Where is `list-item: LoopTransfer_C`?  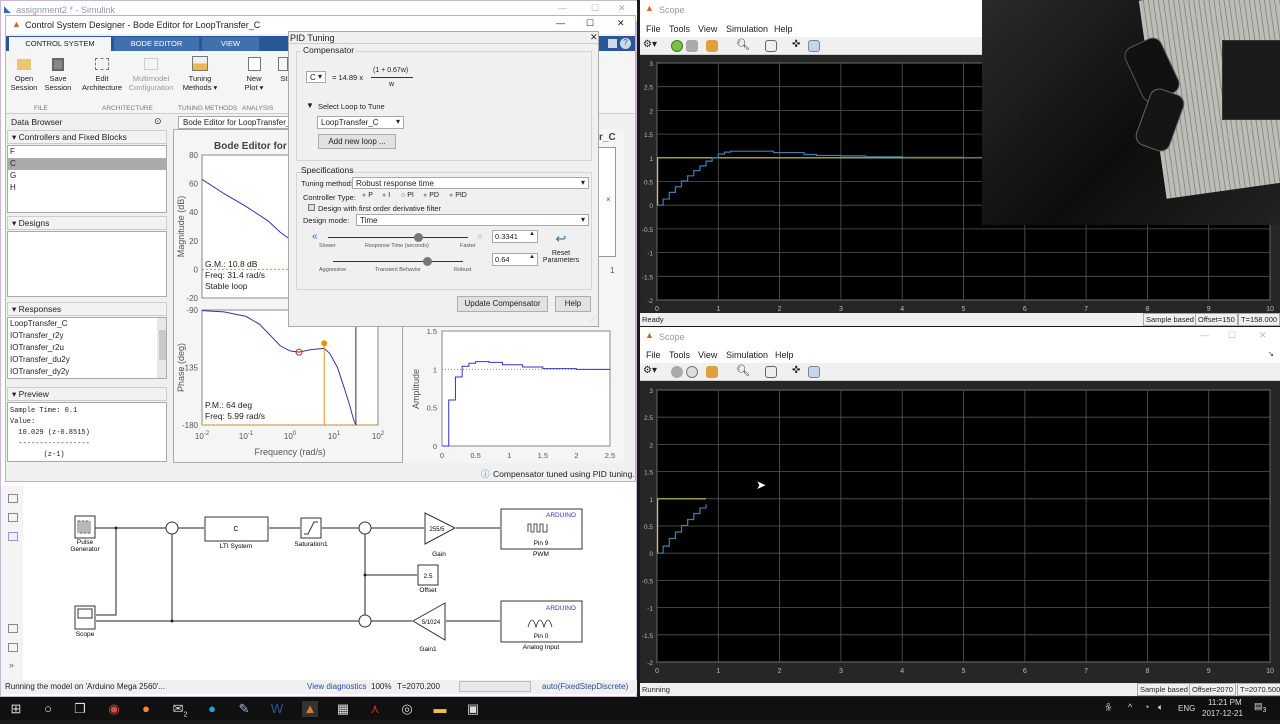
list-item: LoopTransfer_C is located at coordinates (87, 324).